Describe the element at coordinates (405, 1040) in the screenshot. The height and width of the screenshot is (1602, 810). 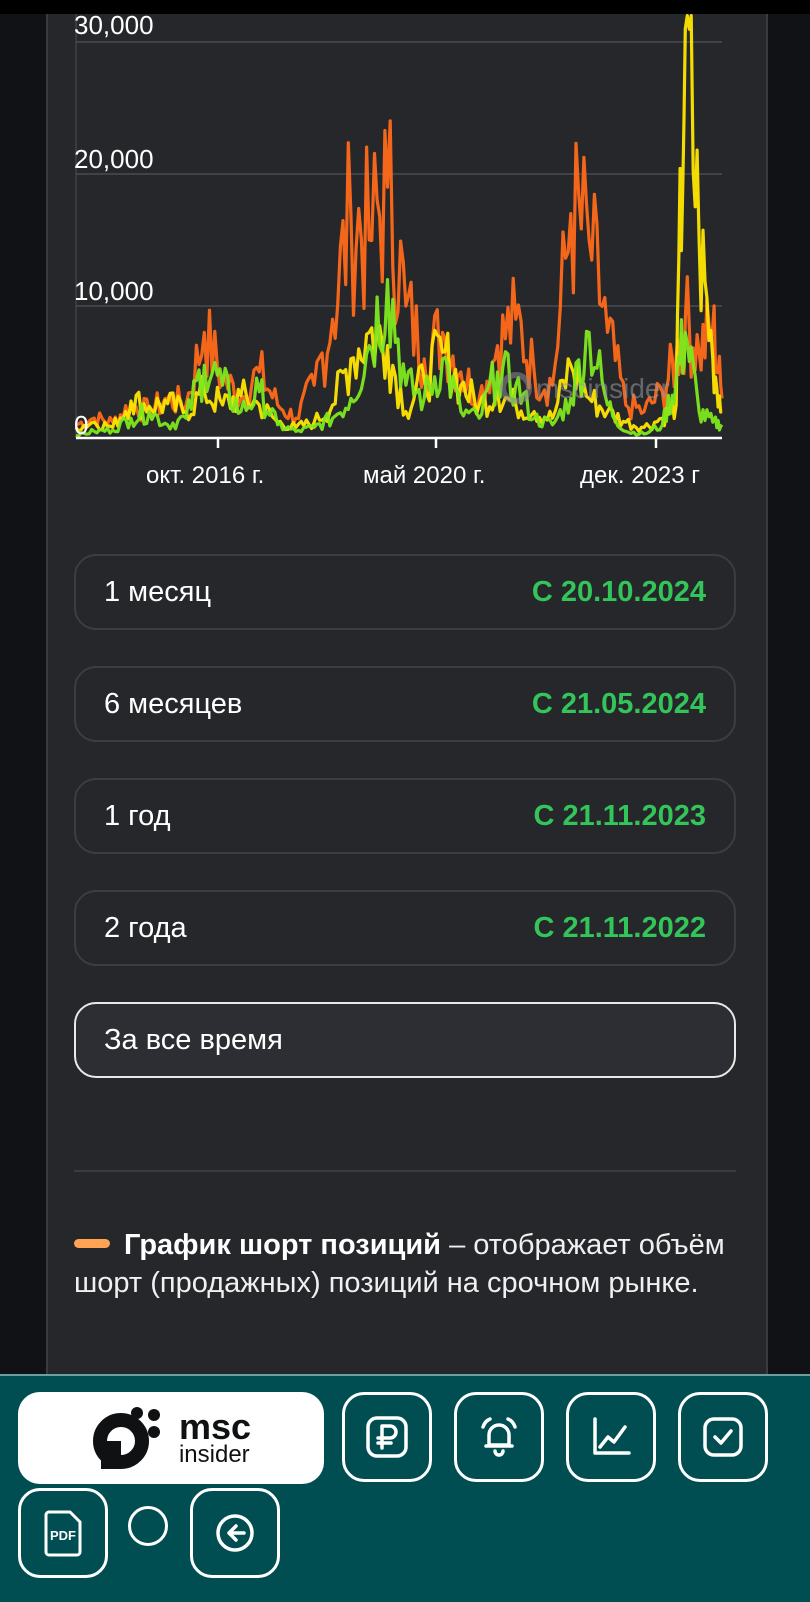
I see `period-all-time: За все время` at that location.